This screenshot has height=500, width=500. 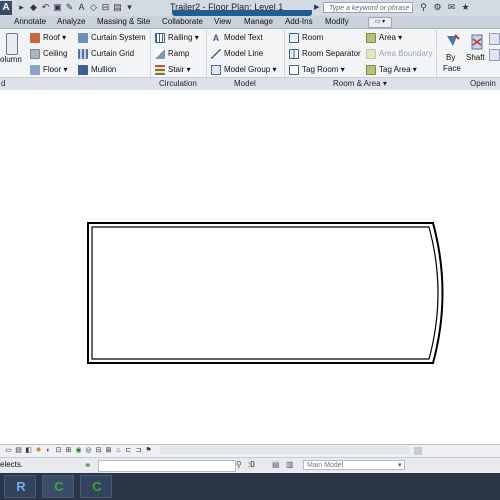 I want to click on stair-dropdown-icon: ▾, so click(x=187, y=69).